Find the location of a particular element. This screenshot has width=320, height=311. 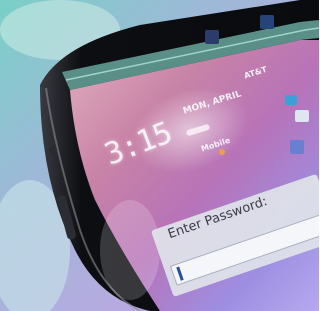

signal-icon is located at coordinates (291, 100).